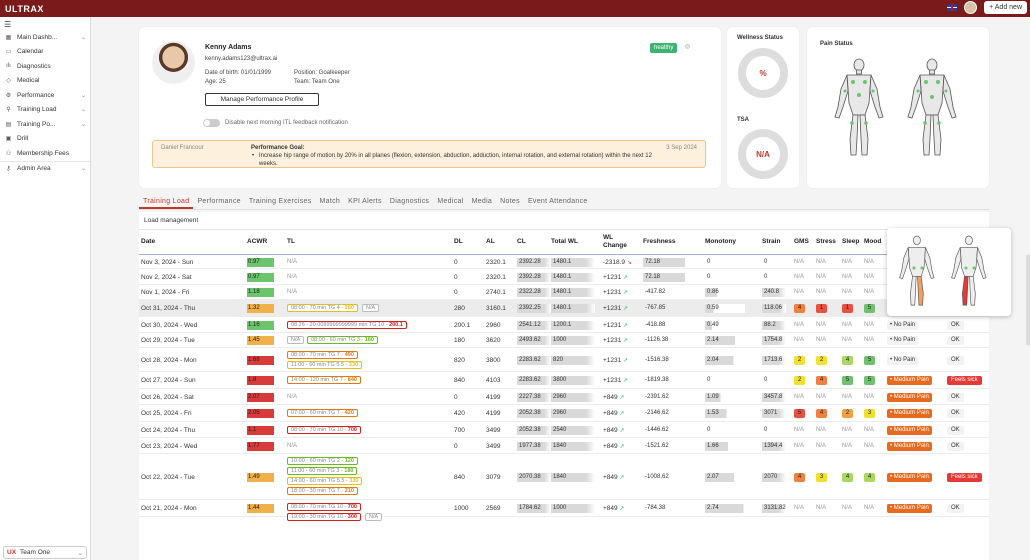 This screenshot has height=560, width=1030. Describe the element at coordinates (45, 552) in the screenshot. I see `team-selector: UX Team One ⌄` at that location.